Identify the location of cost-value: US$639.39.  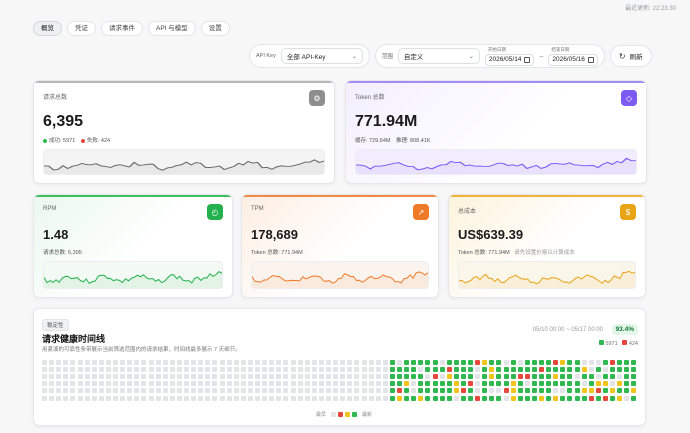
(491, 234).